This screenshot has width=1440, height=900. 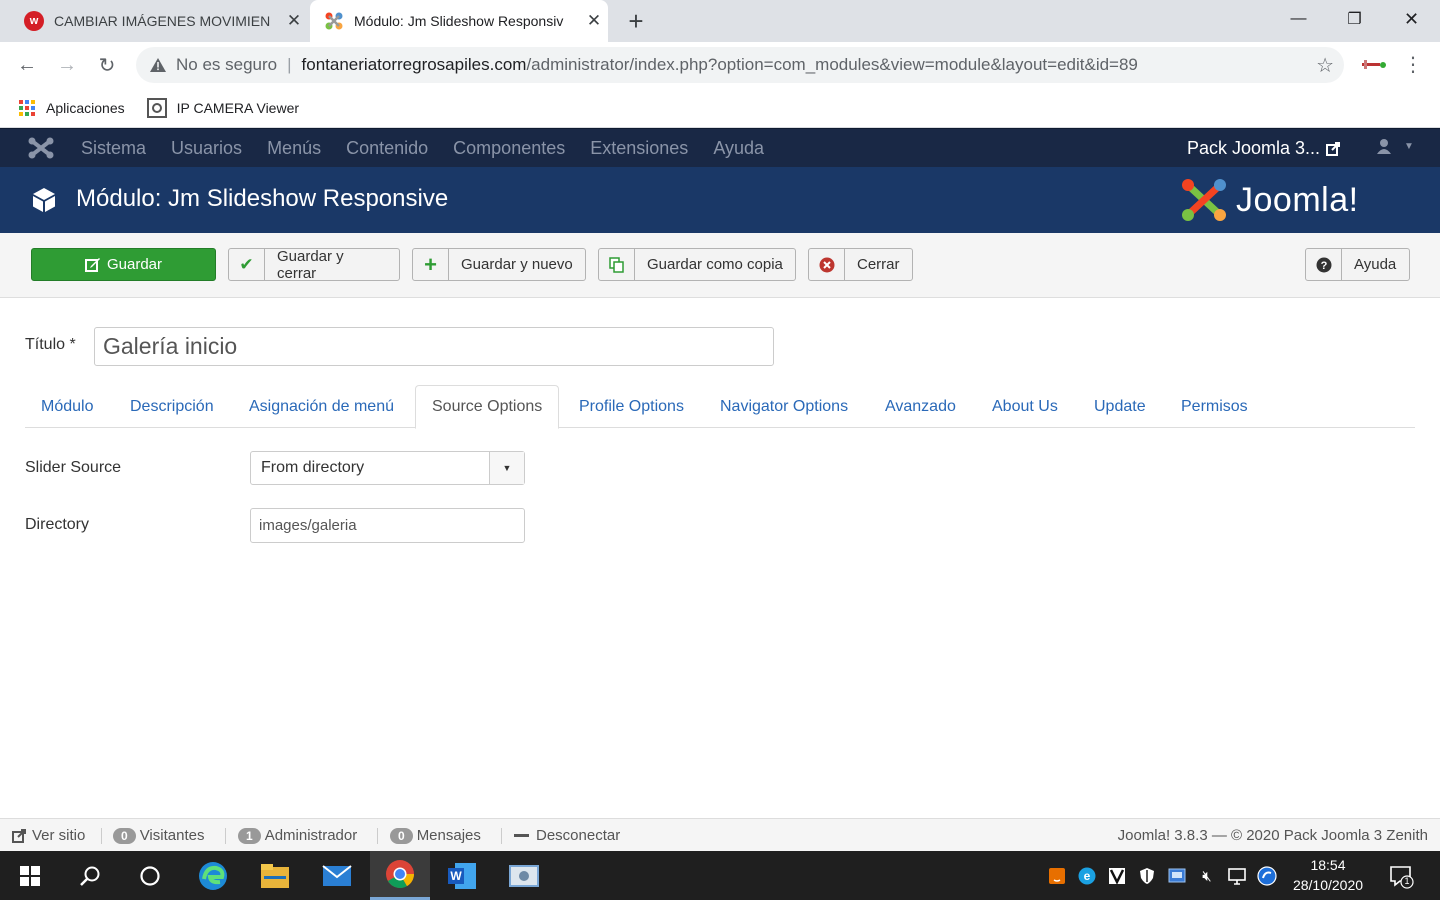 What do you see at coordinates (294, 148) in the screenshot?
I see `menu-menus: Menús` at bounding box center [294, 148].